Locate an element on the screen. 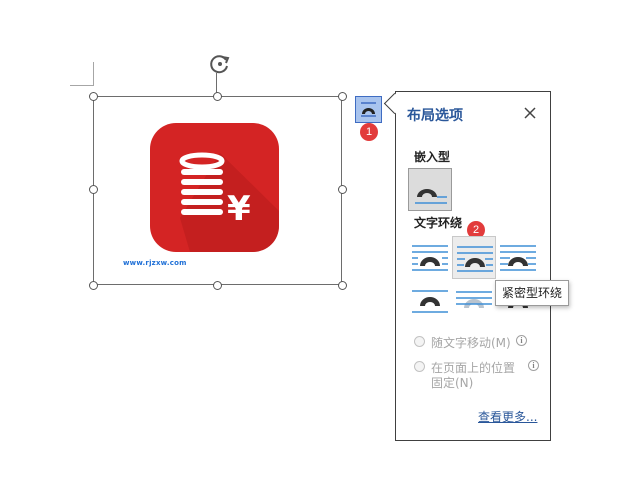 This screenshot has height=496, width=622. inline-layout-icon is located at coordinates (431, 196).